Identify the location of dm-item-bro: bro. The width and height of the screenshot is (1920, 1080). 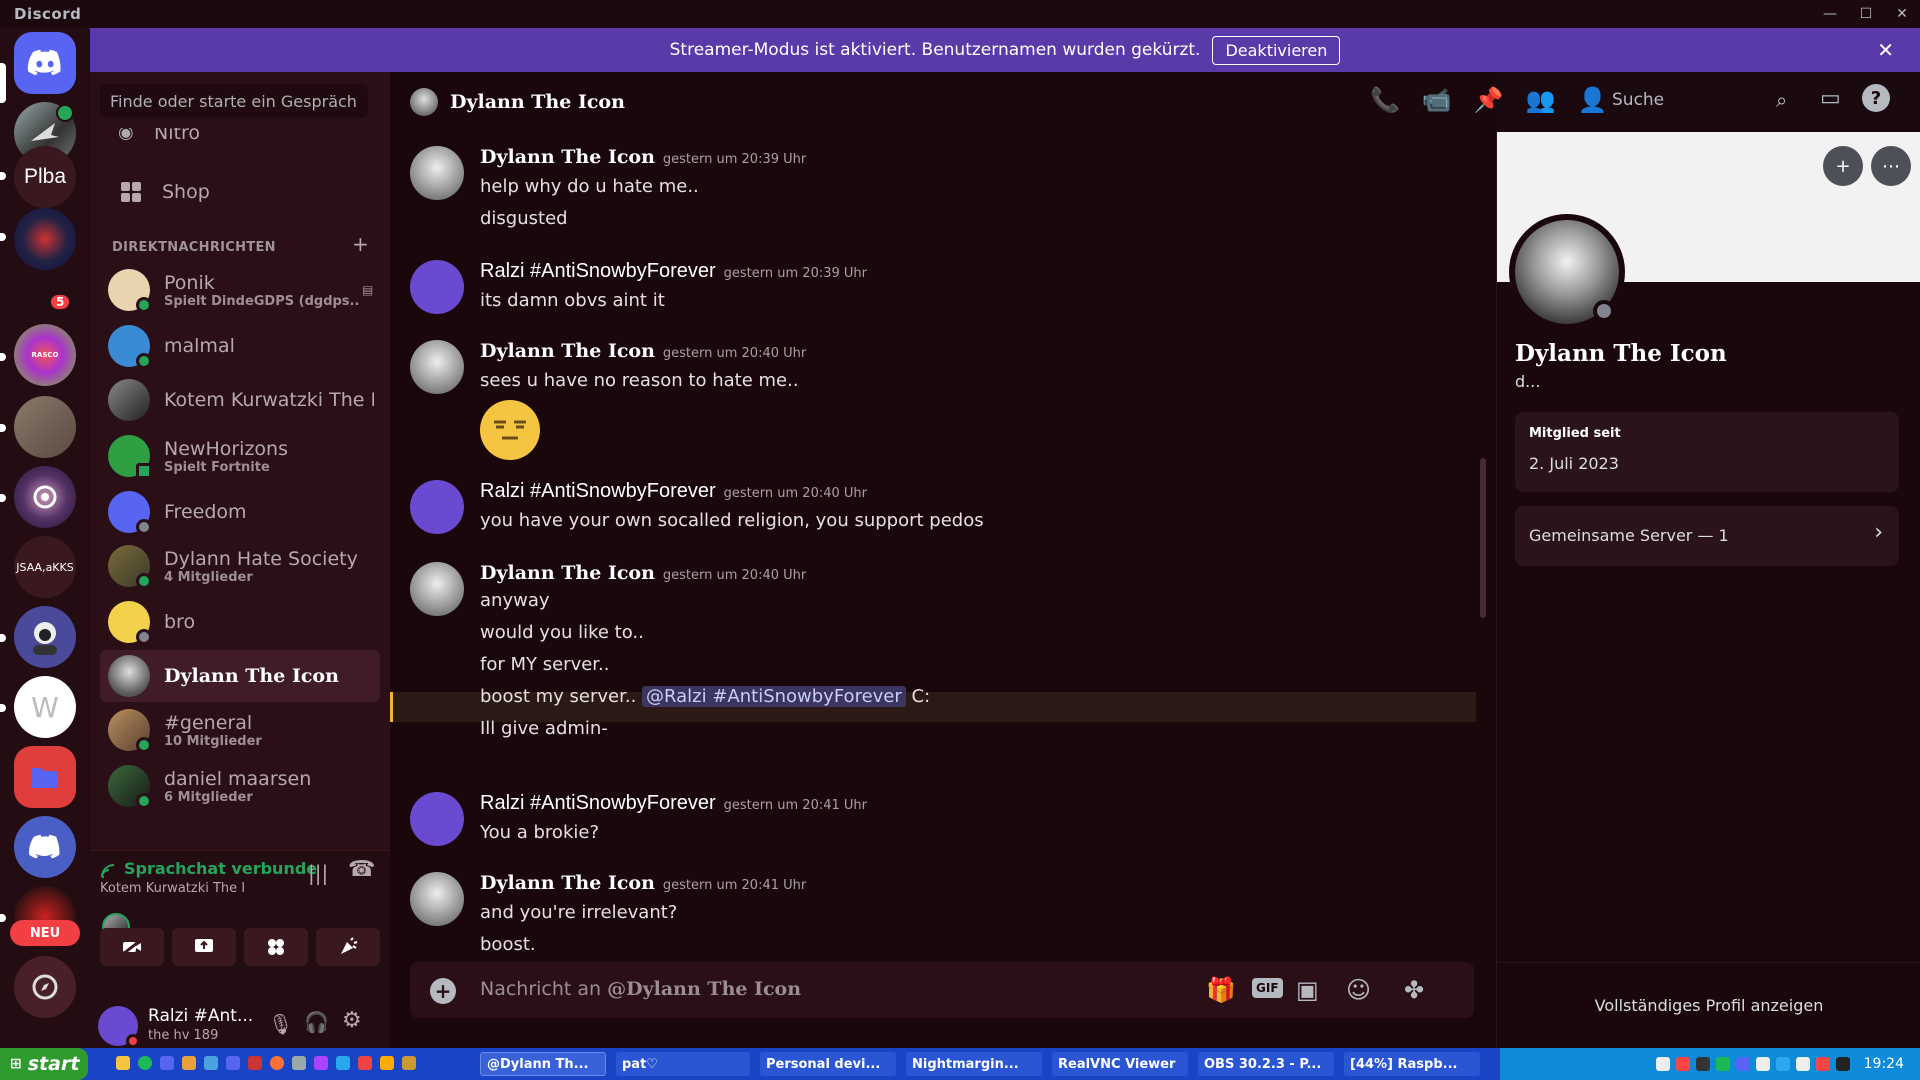
(240, 622).